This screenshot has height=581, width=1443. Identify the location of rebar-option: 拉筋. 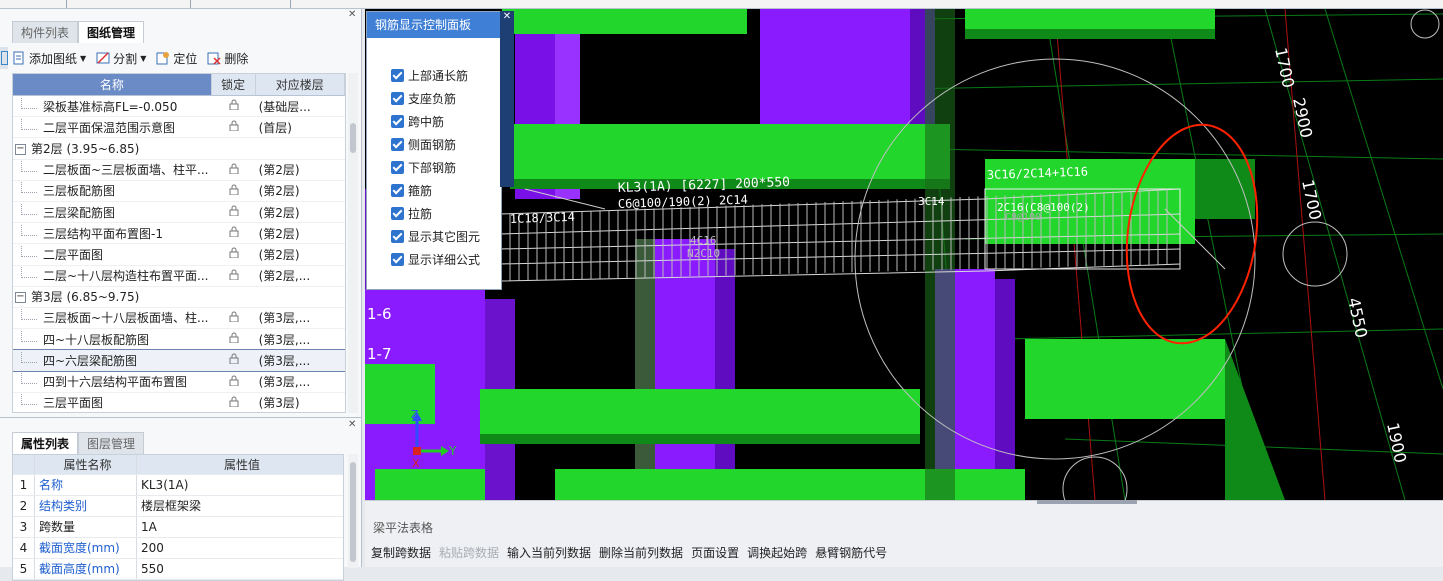
(435, 213).